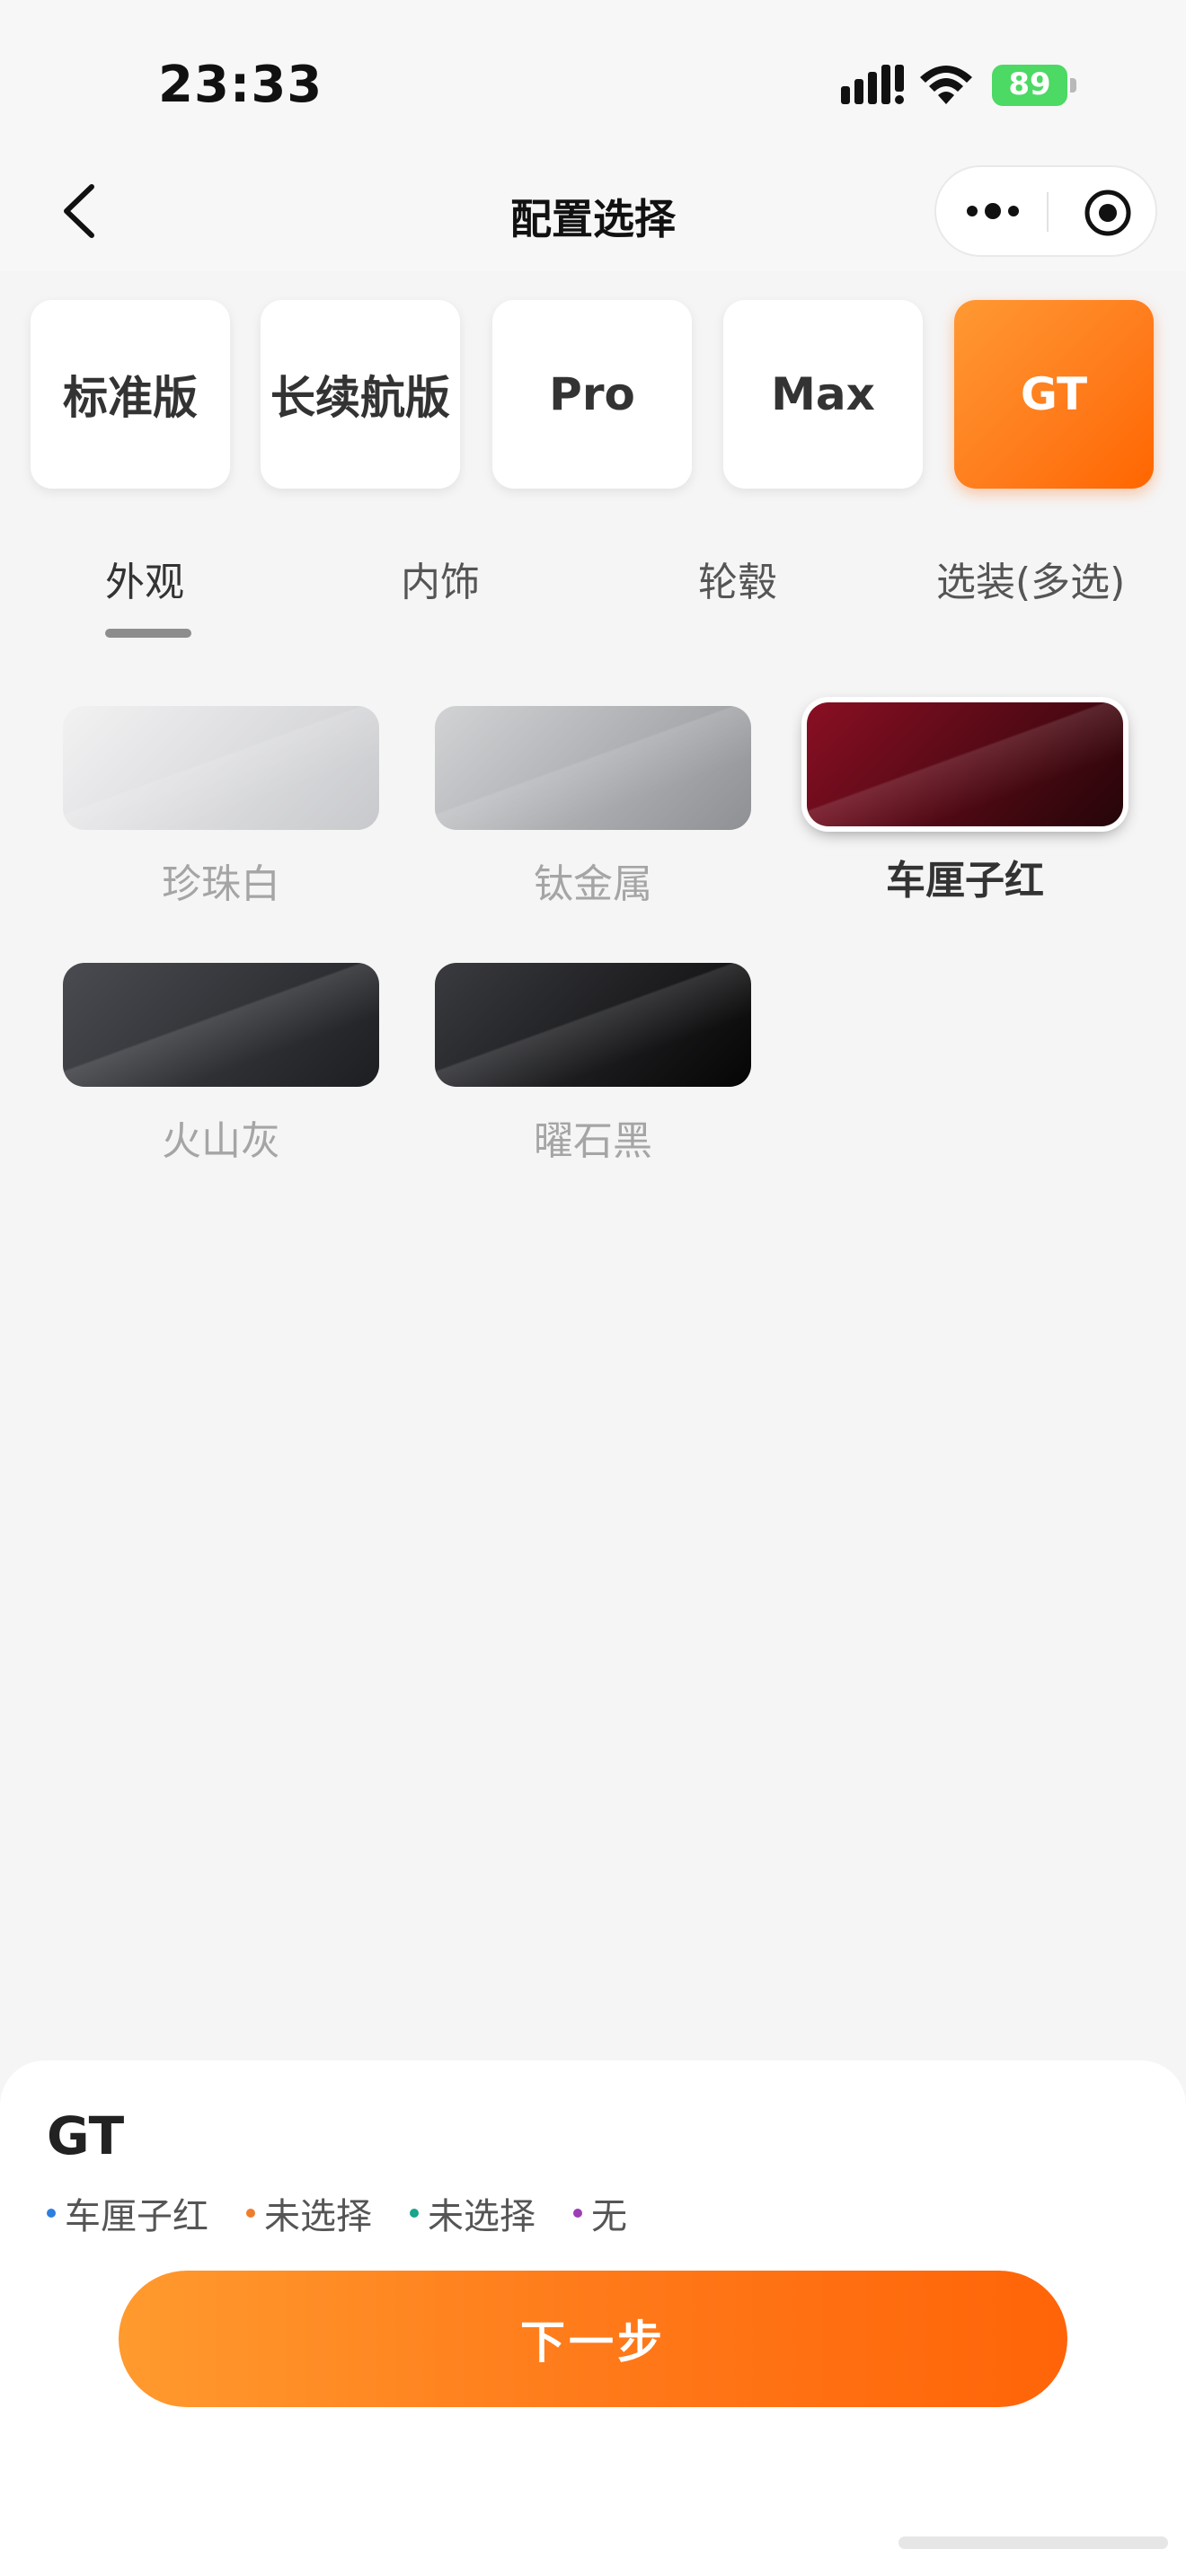 The height and width of the screenshot is (2576, 1186). I want to click on trim-card-pro: Pro, so click(592, 394).